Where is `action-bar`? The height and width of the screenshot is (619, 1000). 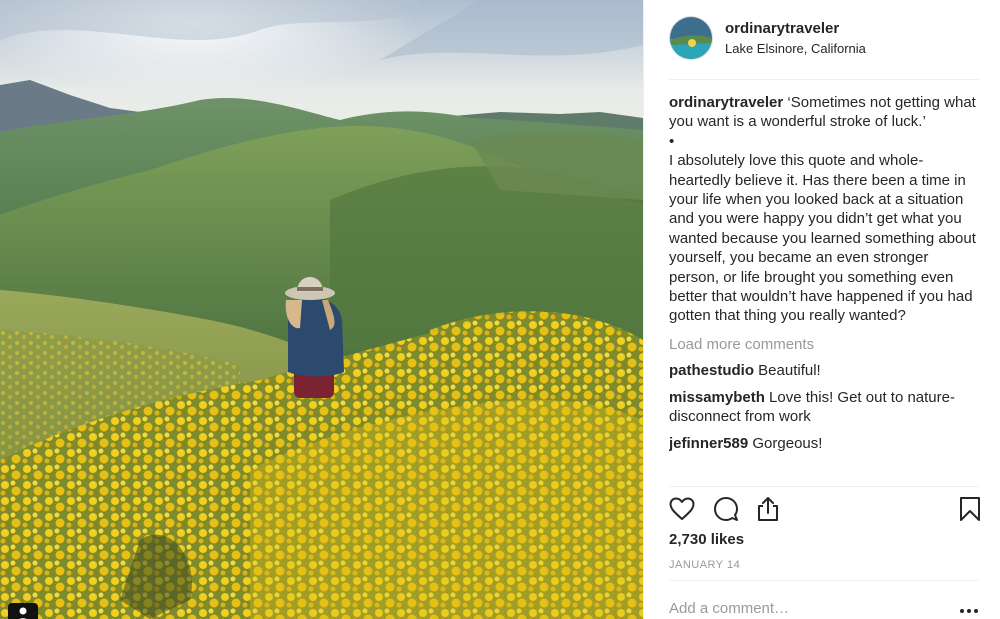
action-bar is located at coordinates (825, 510).